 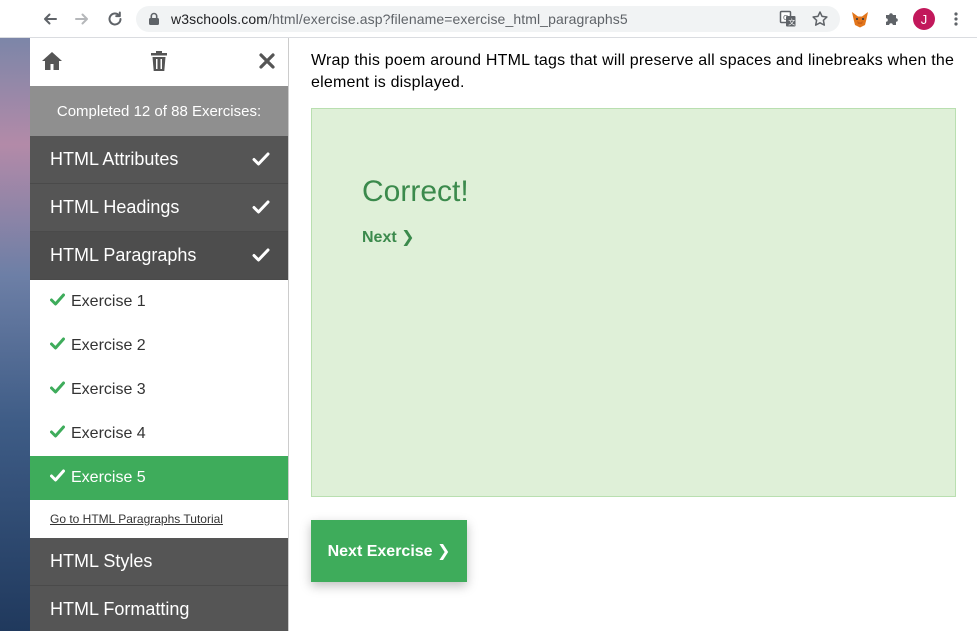 I want to click on category-label: HTML Formatting, so click(x=120, y=609).